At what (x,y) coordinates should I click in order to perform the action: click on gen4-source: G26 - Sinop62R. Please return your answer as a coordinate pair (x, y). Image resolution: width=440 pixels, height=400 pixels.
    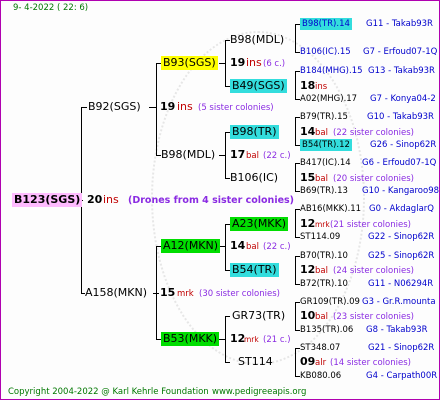
    Looking at the image, I should click on (403, 145).